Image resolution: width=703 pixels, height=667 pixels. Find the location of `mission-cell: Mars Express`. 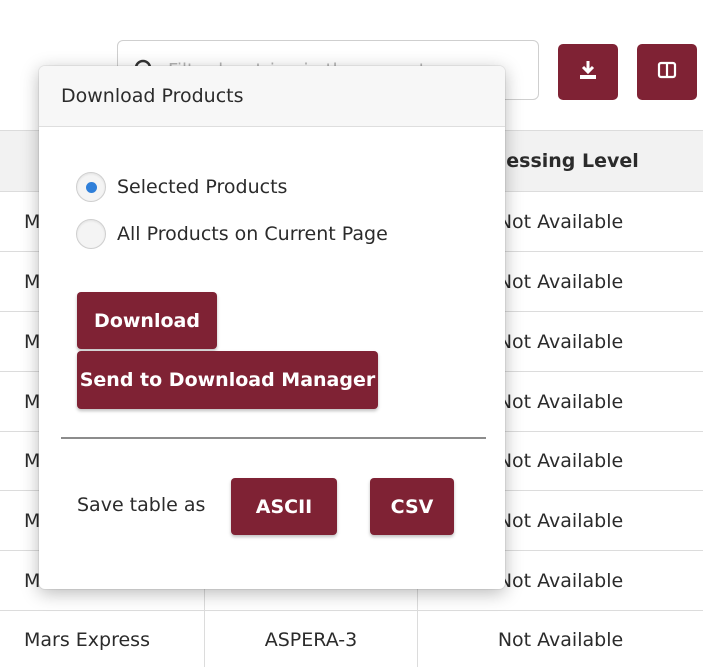

mission-cell: Mars Express is located at coordinates (102, 639).